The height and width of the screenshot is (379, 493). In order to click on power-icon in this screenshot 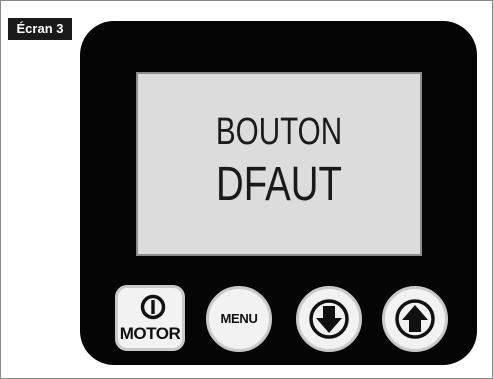, I will do `click(153, 307)`.